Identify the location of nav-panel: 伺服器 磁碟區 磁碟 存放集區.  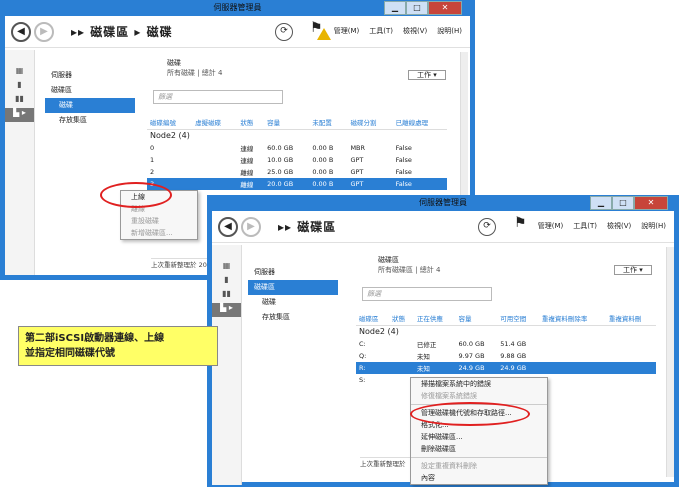
(90, 98).